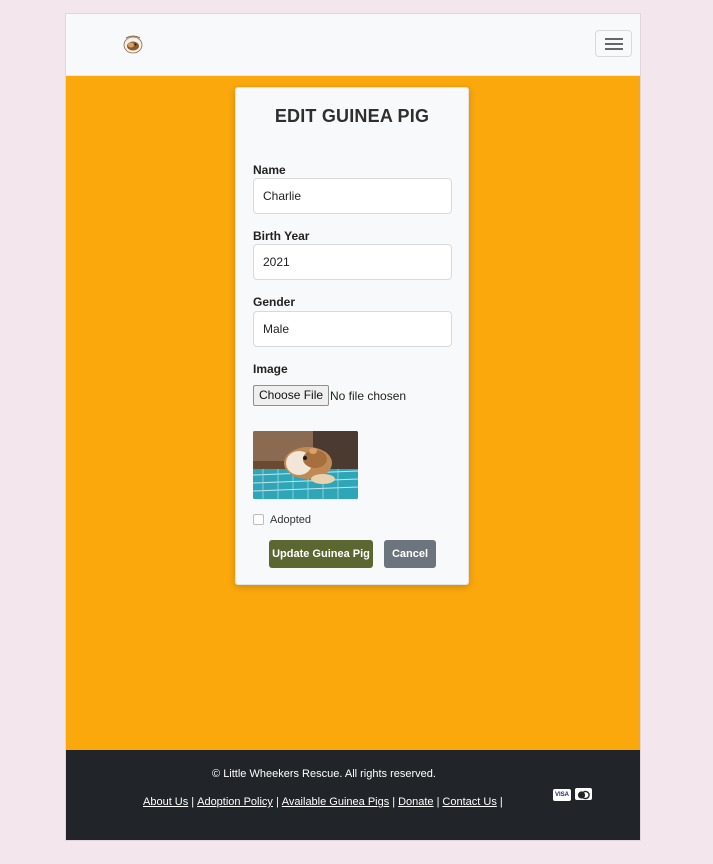 This screenshot has height=864, width=713. What do you see at coordinates (290, 520) in the screenshot?
I see `adopted-label: Adopted` at bounding box center [290, 520].